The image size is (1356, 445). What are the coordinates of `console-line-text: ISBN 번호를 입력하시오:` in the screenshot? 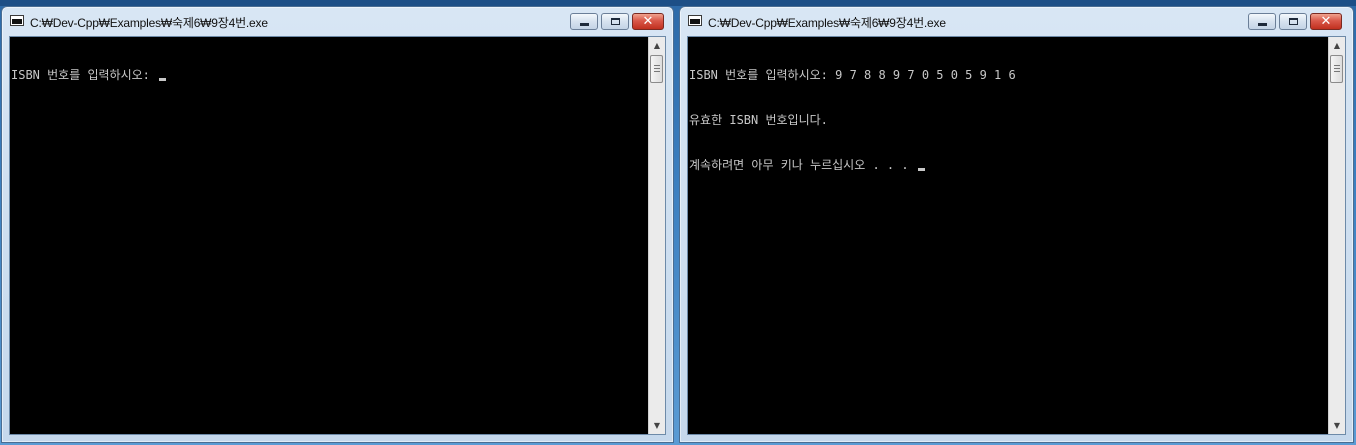 It's located at (84, 75).